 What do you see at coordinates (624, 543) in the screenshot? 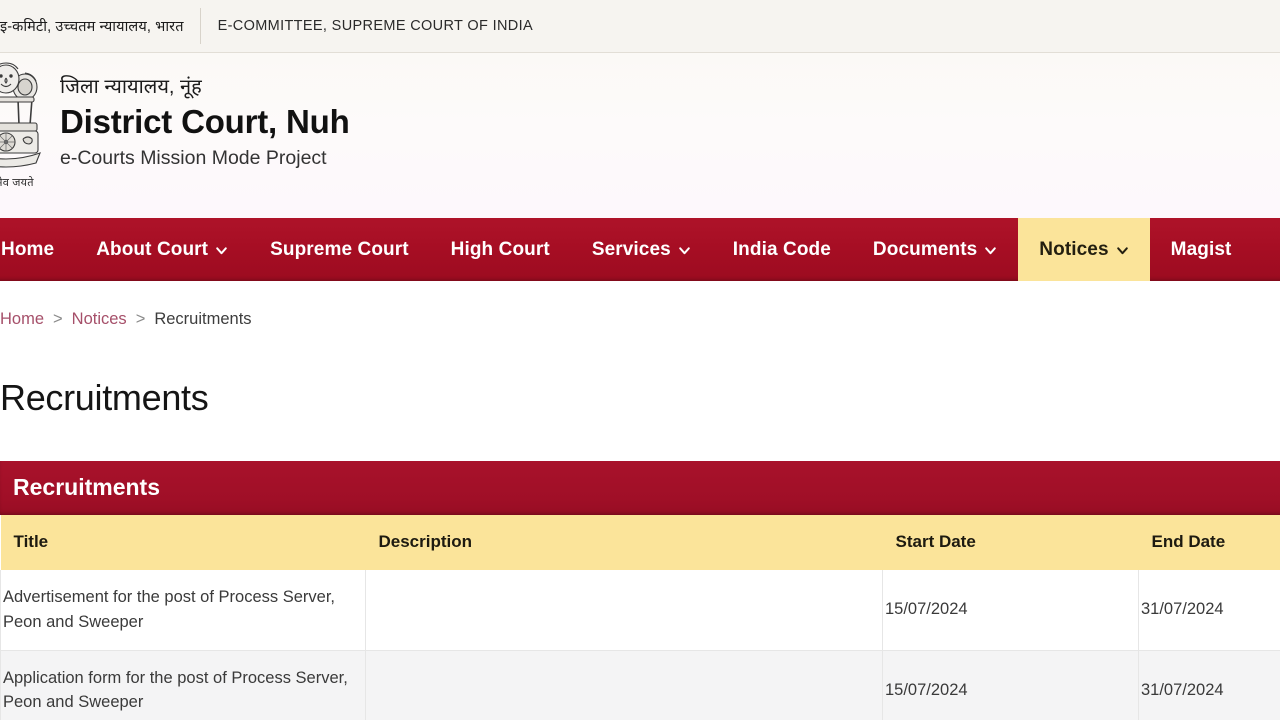
I see `column-header-description: Description` at bounding box center [624, 543].